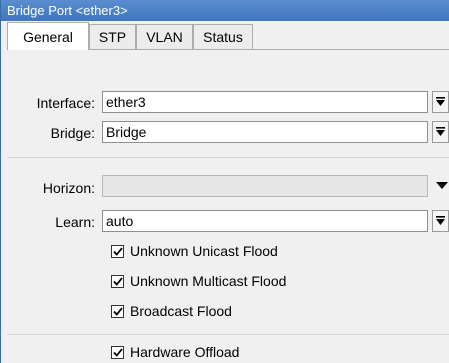  I want to click on unknown-unicast-flood-checkbox-row: Unknown Unicast Flood, so click(194, 251).